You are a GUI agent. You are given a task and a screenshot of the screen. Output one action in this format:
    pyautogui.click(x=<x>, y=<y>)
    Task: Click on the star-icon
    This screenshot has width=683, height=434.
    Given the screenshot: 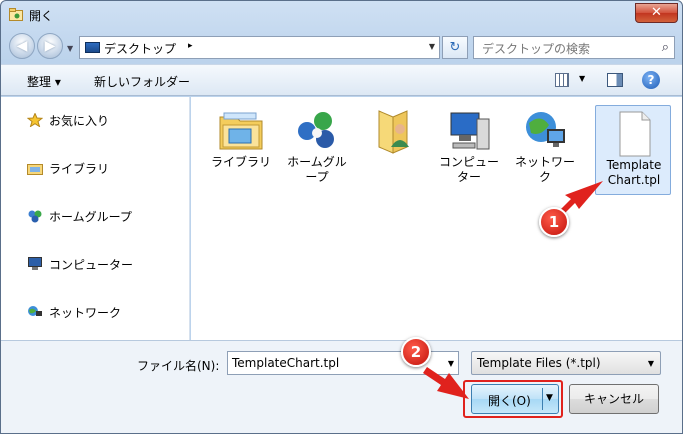 What is the action you would take?
    pyautogui.click(x=35, y=120)
    